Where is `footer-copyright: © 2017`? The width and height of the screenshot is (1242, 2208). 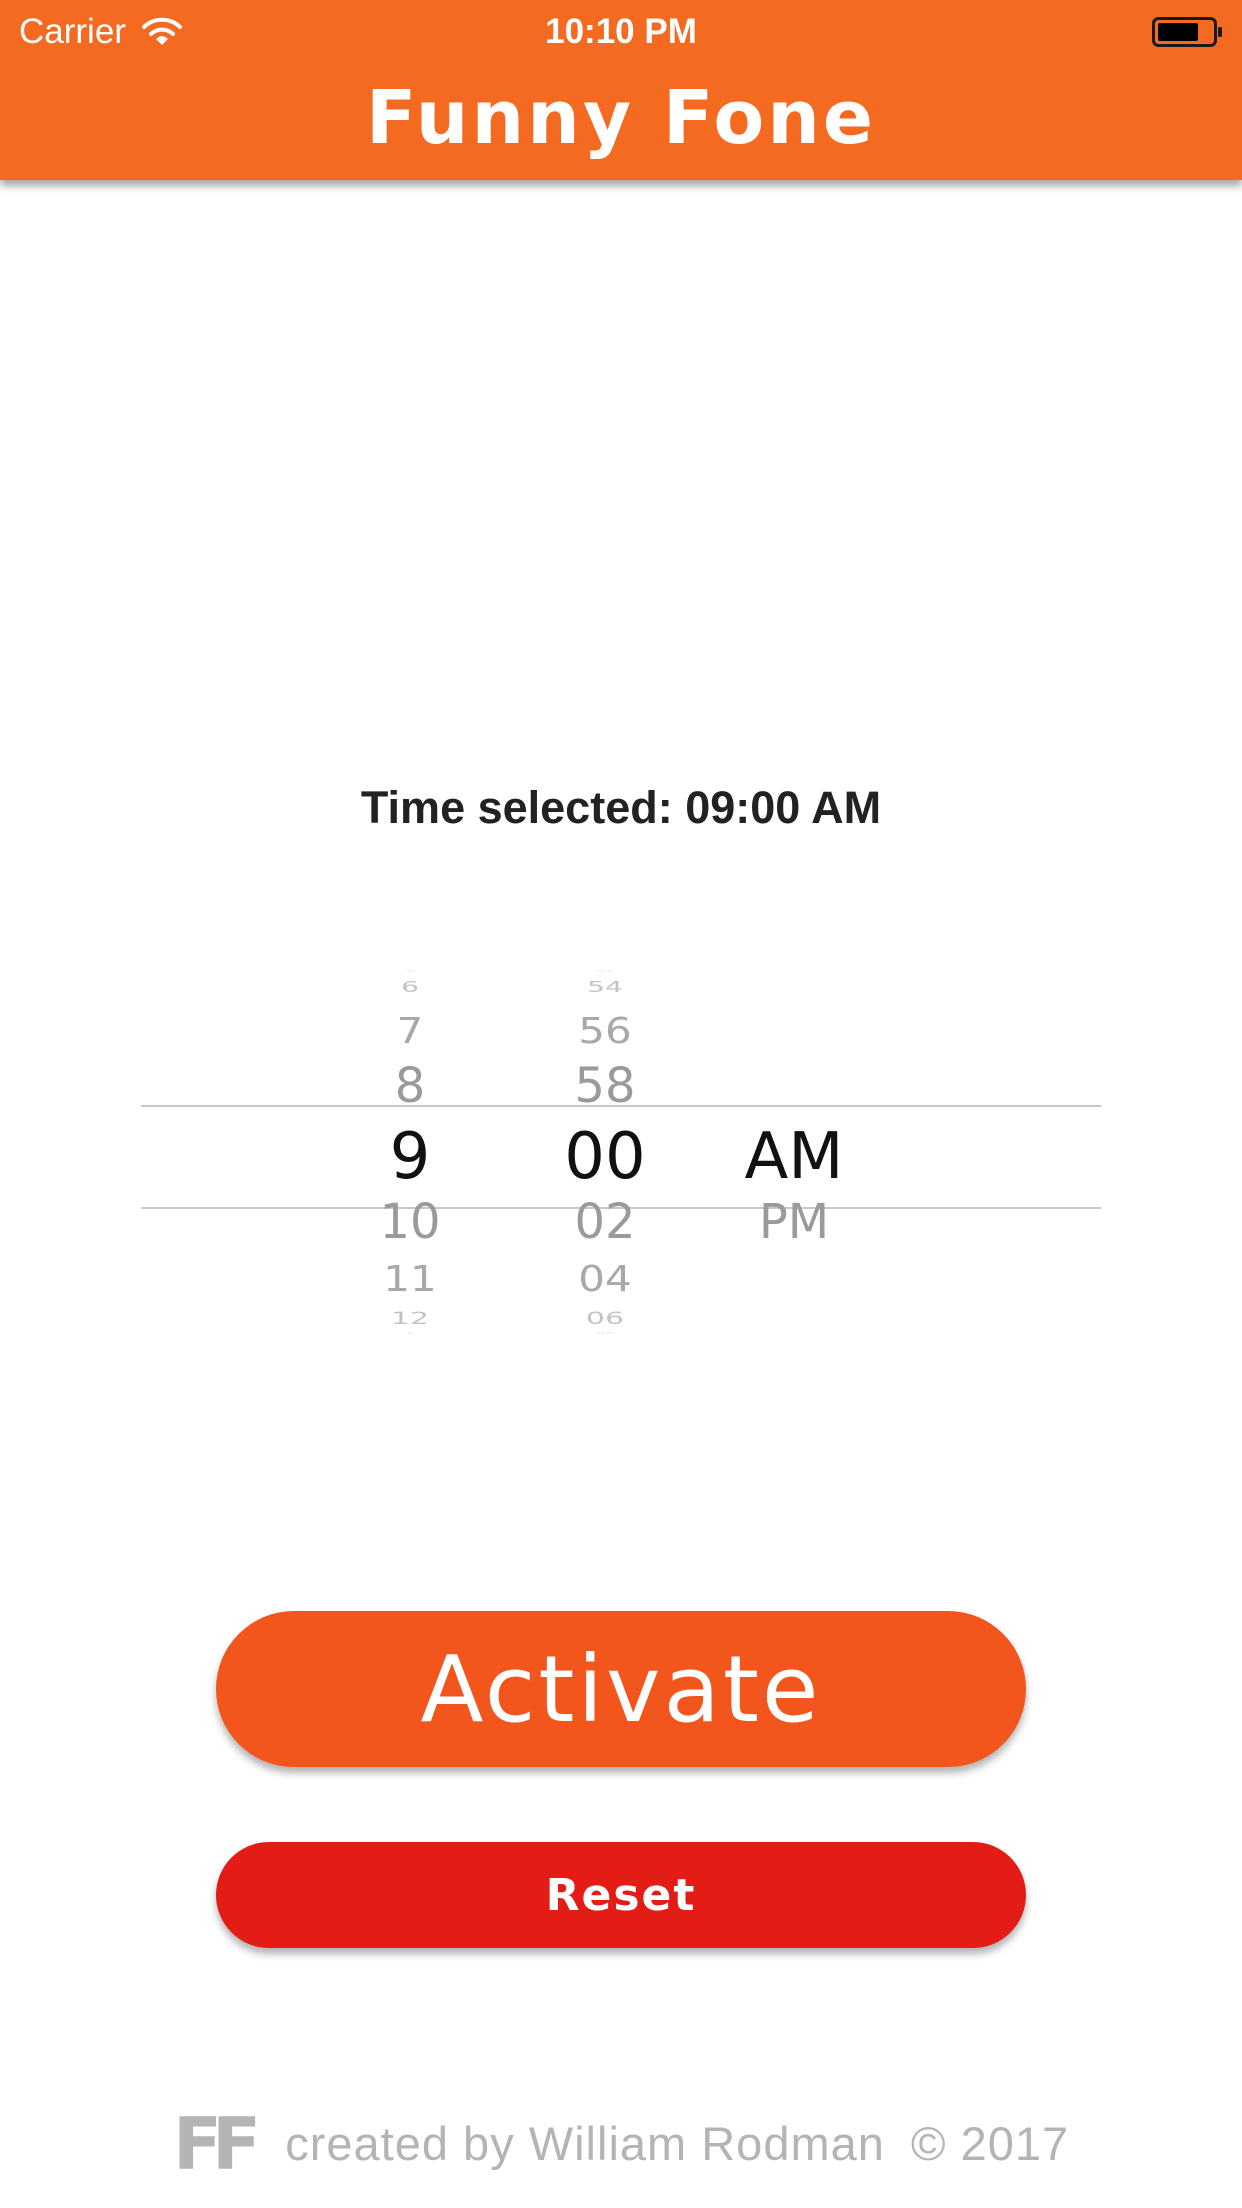 footer-copyright: © 2017 is located at coordinates (990, 2143).